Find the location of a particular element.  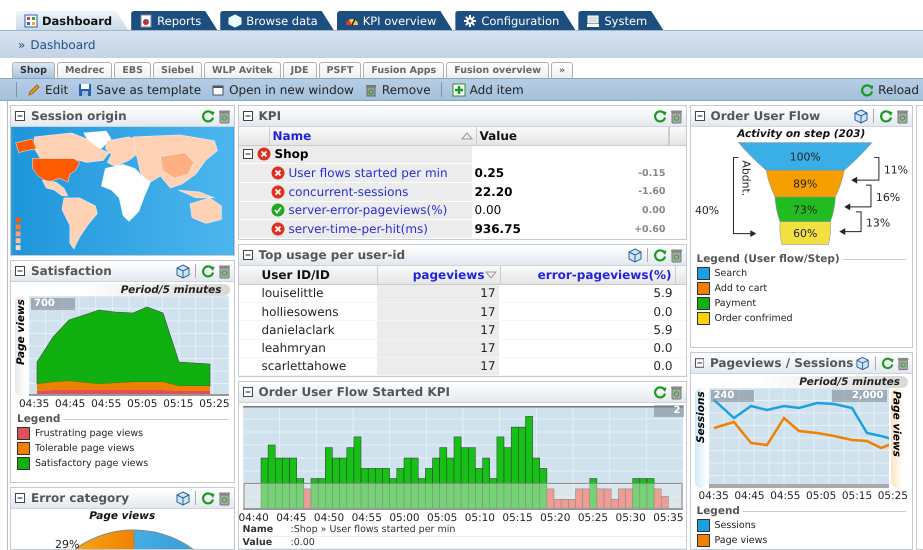

reload-button: Reload is located at coordinates (889, 89).